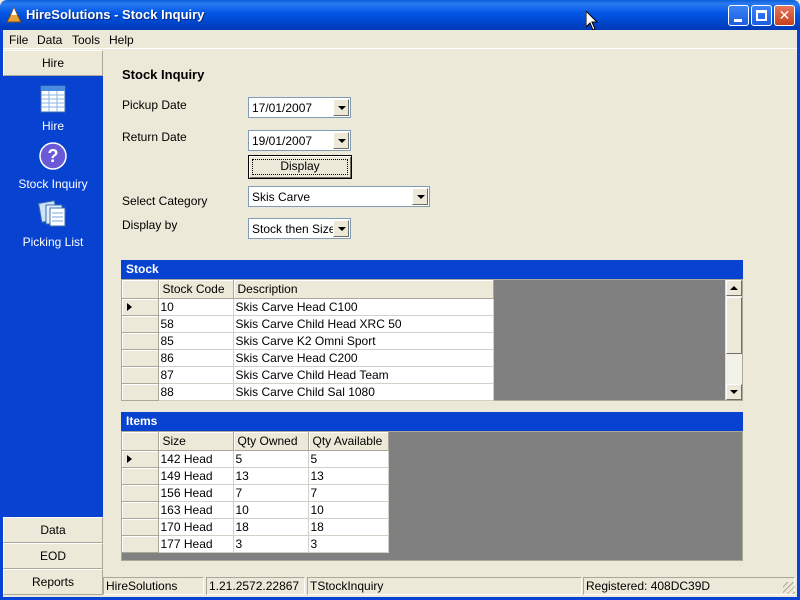 The image size is (800, 600). What do you see at coordinates (294, 229) in the screenshot?
I see `display-by-value: Stock then Size` at bounding box center [294, 229].